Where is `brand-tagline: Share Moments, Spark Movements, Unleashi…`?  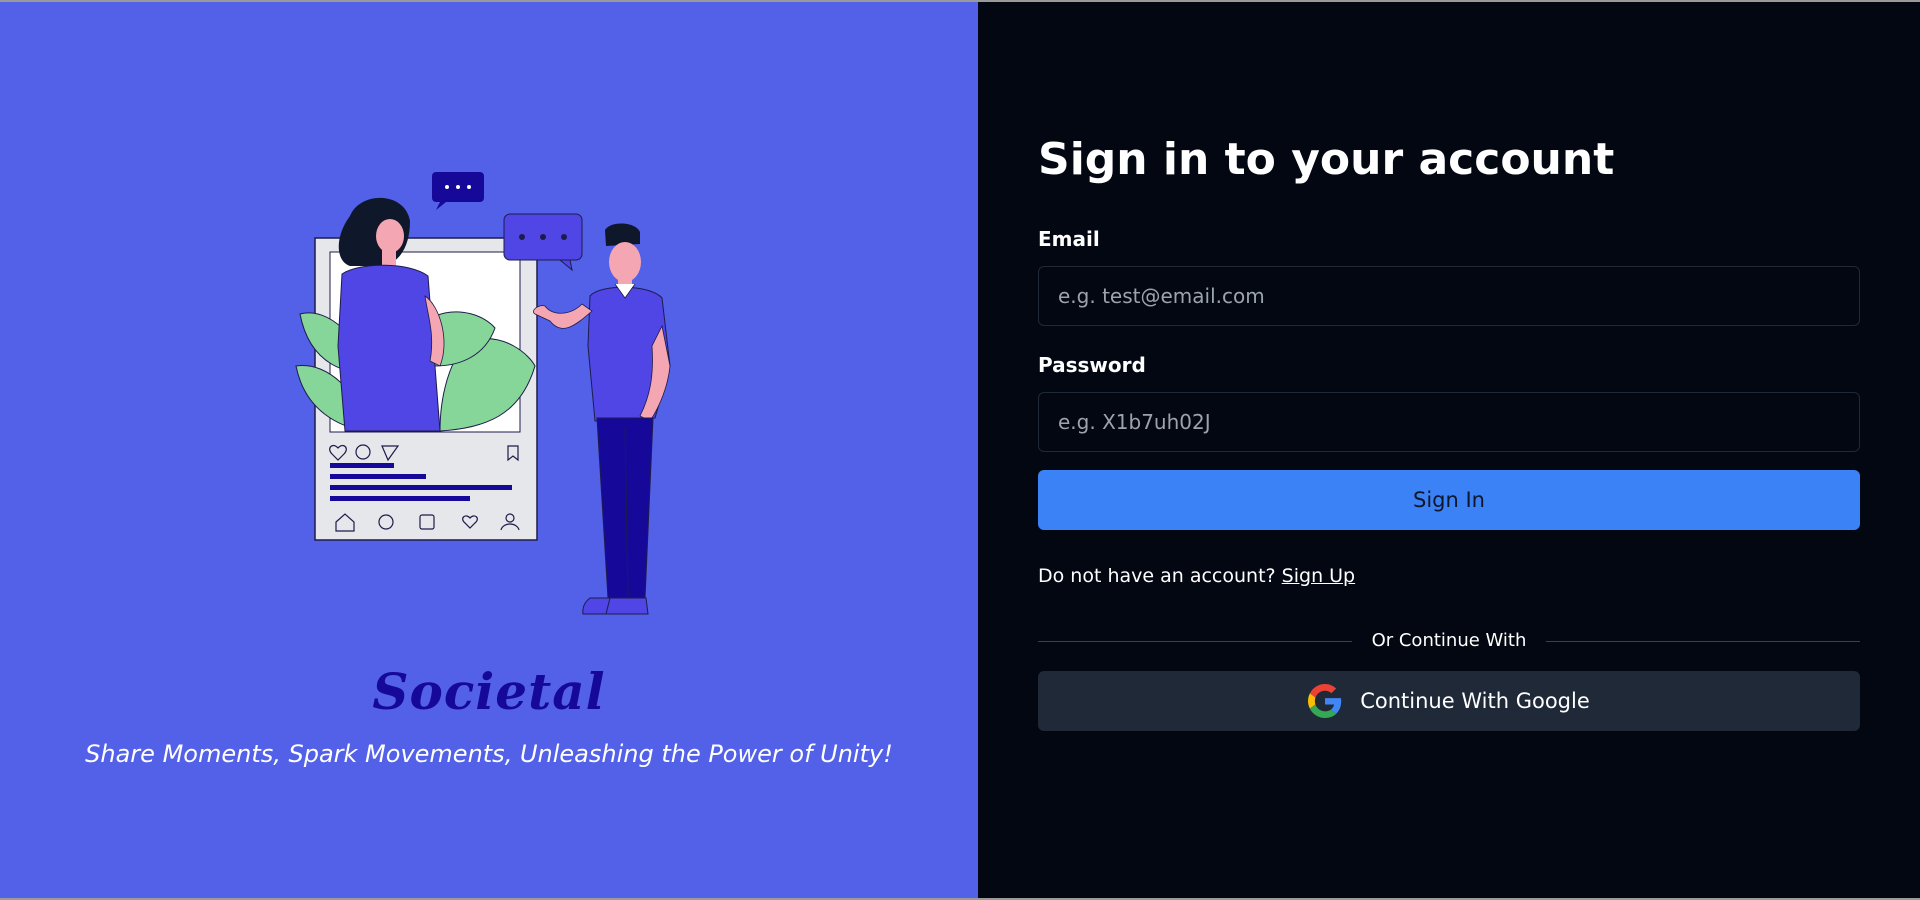 brand-tagline: Share Moments, Spark Movements, Unleashi… is located at coordinates (489, 754).